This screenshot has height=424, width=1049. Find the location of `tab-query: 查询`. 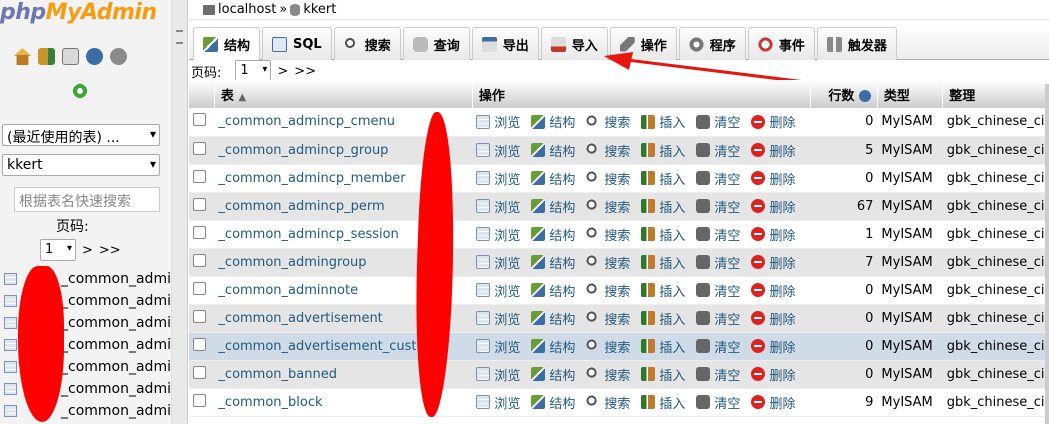

tab-query: 查询 is located at coordinates (436, 43).